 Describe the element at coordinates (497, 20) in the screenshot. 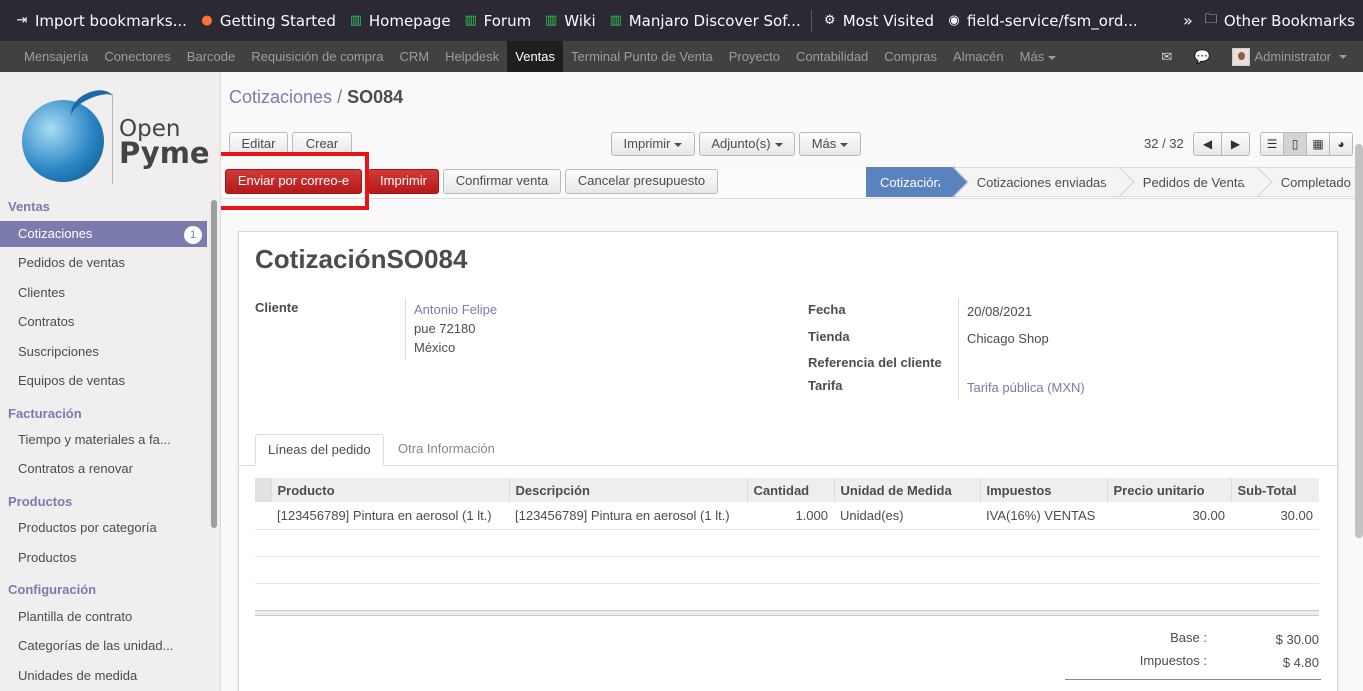

I see `bookmark-forum: ▥ Forum` at that location.